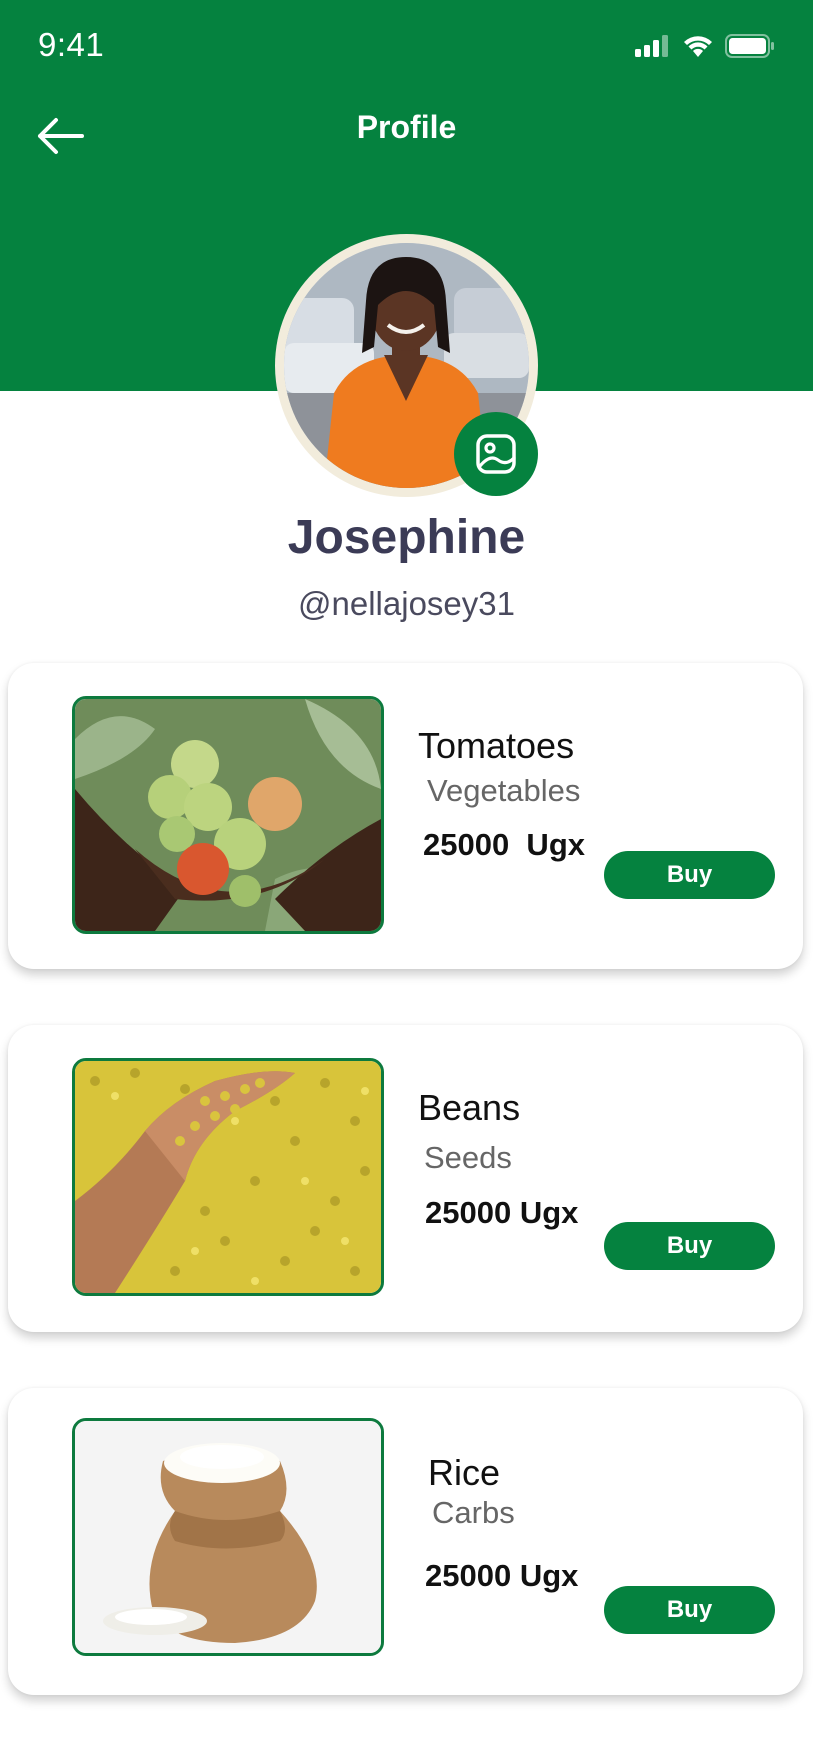  I want to click on profile-name: Josephine, so click(406, 537).